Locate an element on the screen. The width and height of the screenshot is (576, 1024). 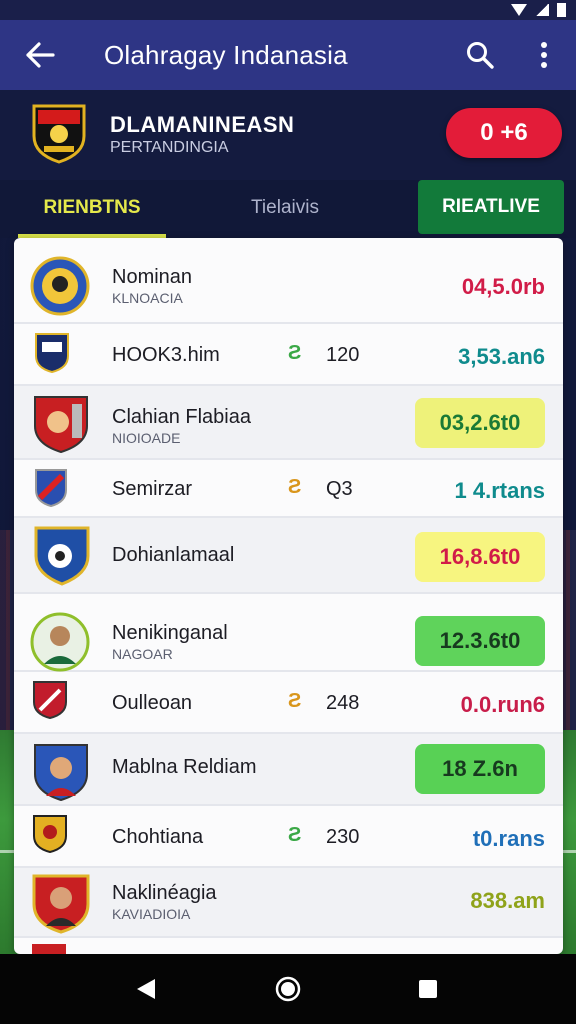
app-bar: Olahragay Indanasia is located at coordinates (288, 55).